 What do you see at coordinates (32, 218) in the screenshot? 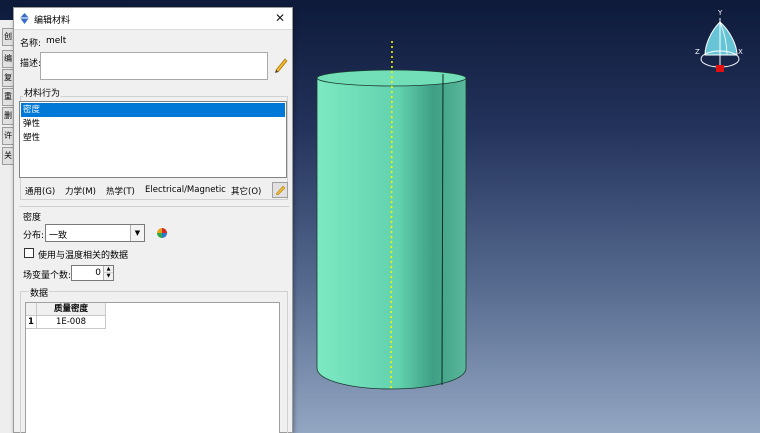
I see `section-title: 密度` at bounding box center [32, 218].